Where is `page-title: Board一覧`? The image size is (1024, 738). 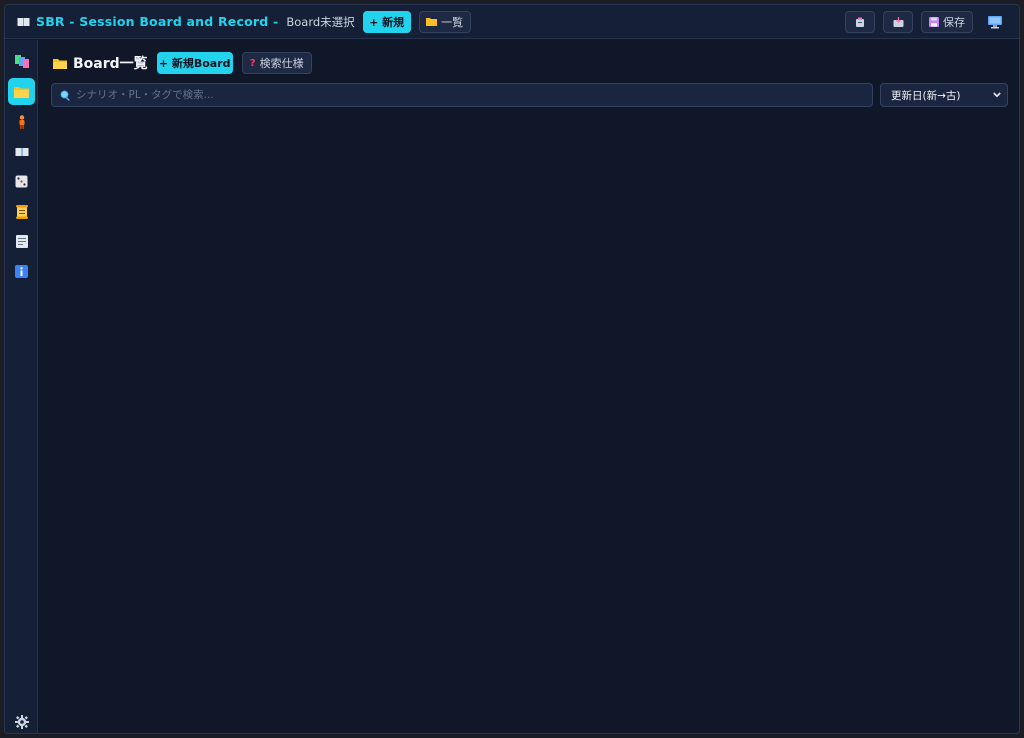
page-title: Board一覧 is located at coordinates (100, 63).